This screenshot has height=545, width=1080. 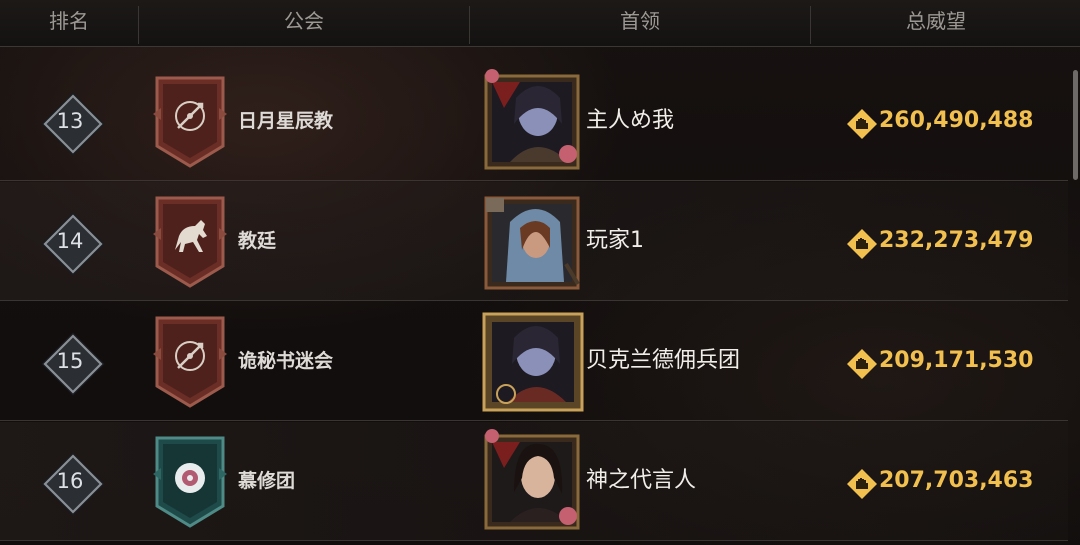 I want to click on guild-name: 诡秘书迷会, so click(x=285, y=361).